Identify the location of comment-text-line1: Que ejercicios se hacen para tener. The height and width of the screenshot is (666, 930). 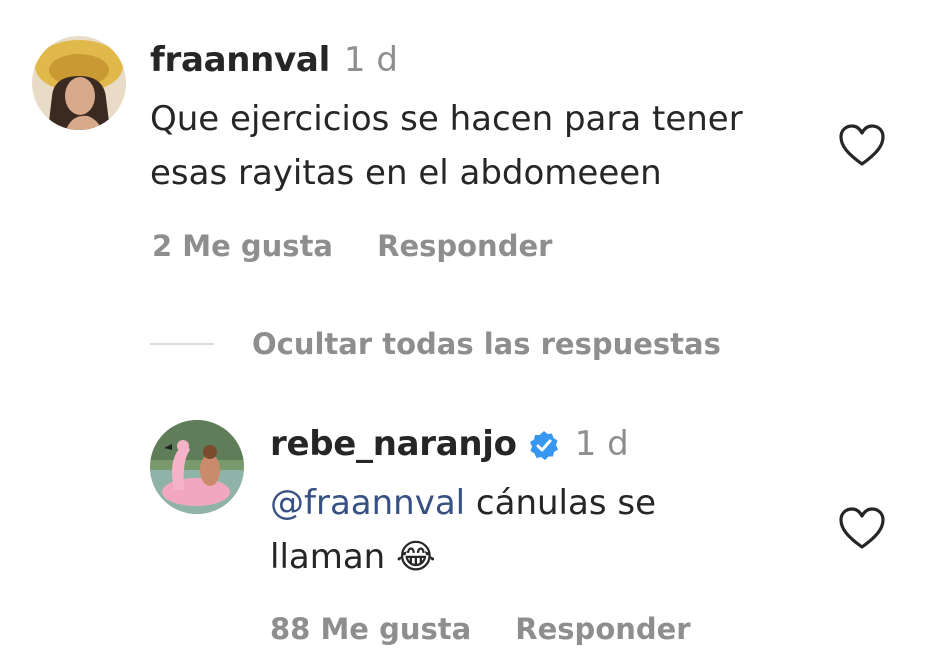
(446, 119).